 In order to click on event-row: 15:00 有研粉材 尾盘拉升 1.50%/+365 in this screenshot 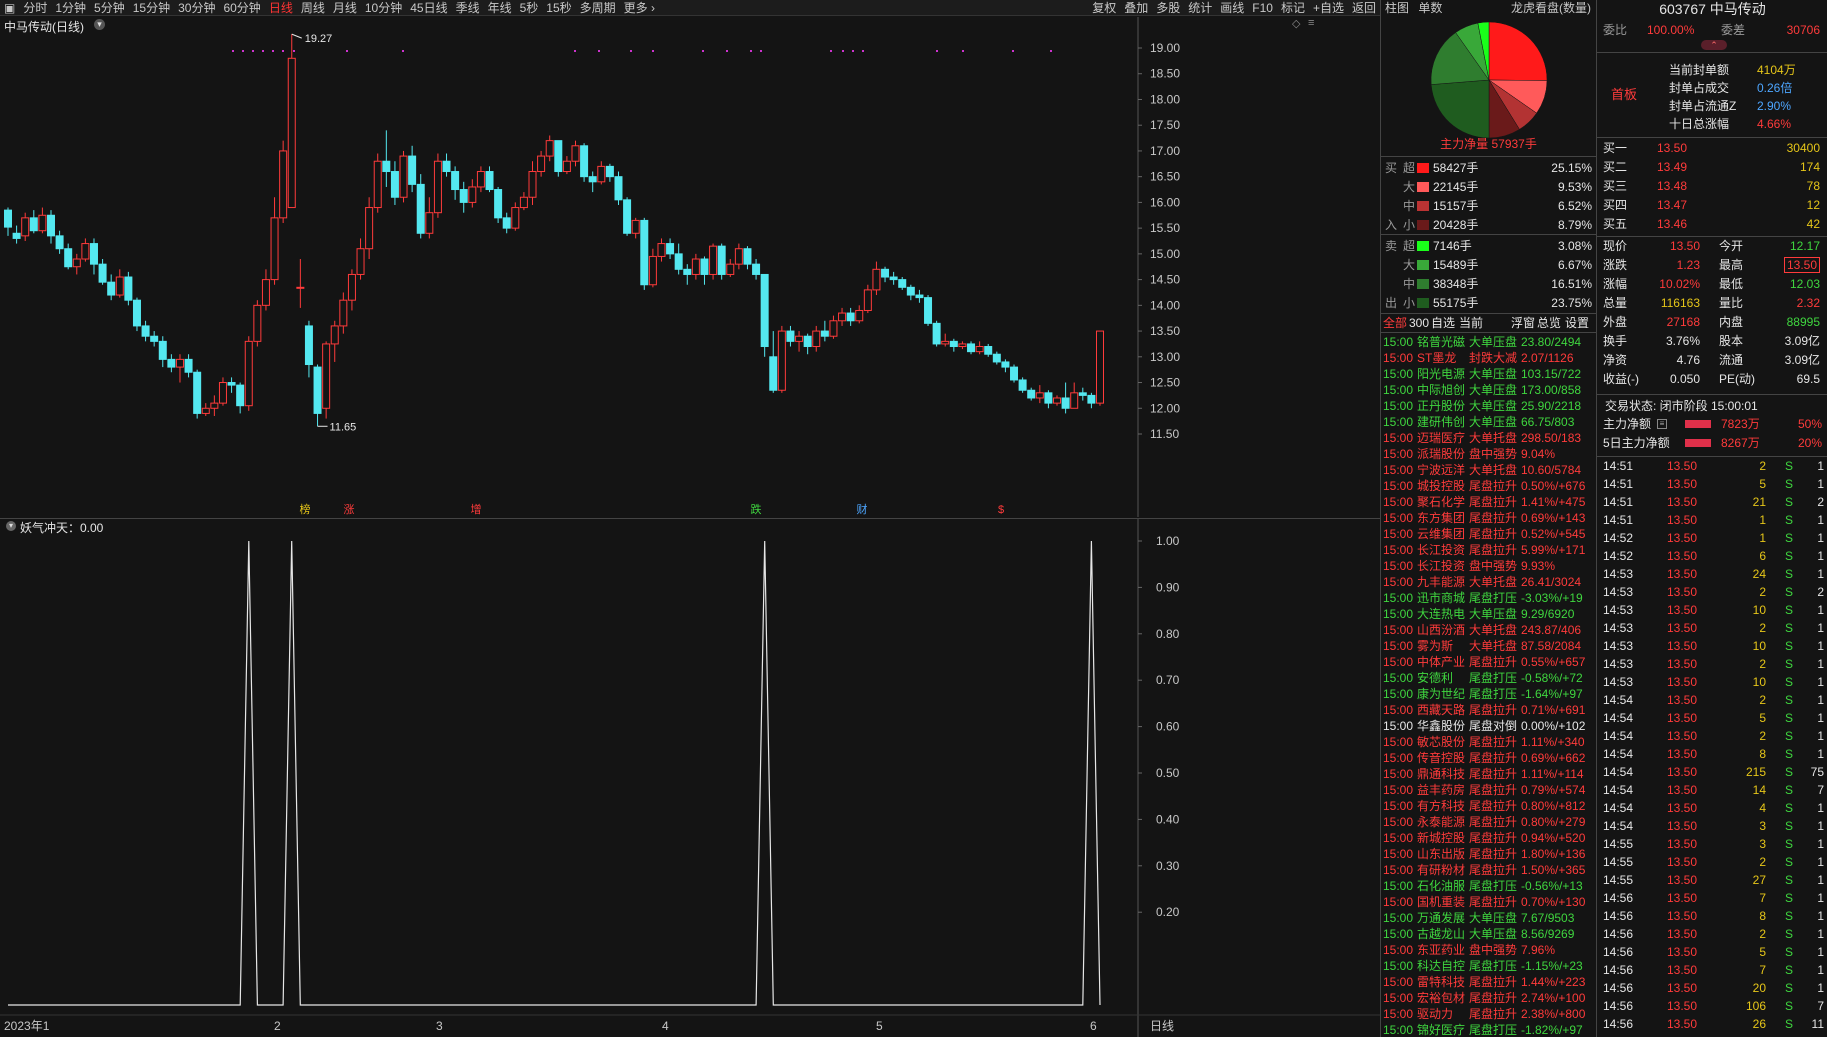, I will do `click(1488, 870)`.